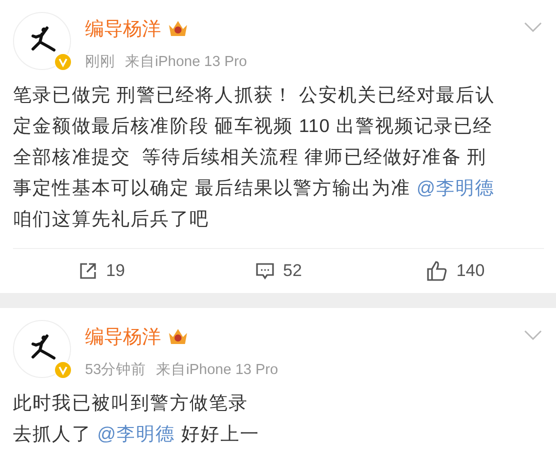 The height and width of the screenshot is (473, 556). Describe the element at coordinates (455, 271) in the screenshot. I see `like-button: 140` at that location.